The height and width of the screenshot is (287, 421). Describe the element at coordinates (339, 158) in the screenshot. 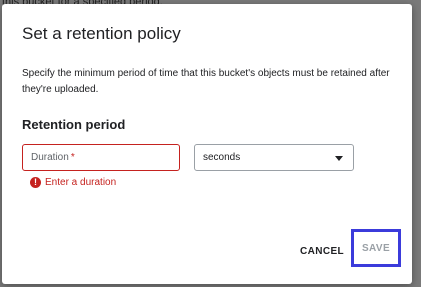

I see `chevron-down-icon` at that location.